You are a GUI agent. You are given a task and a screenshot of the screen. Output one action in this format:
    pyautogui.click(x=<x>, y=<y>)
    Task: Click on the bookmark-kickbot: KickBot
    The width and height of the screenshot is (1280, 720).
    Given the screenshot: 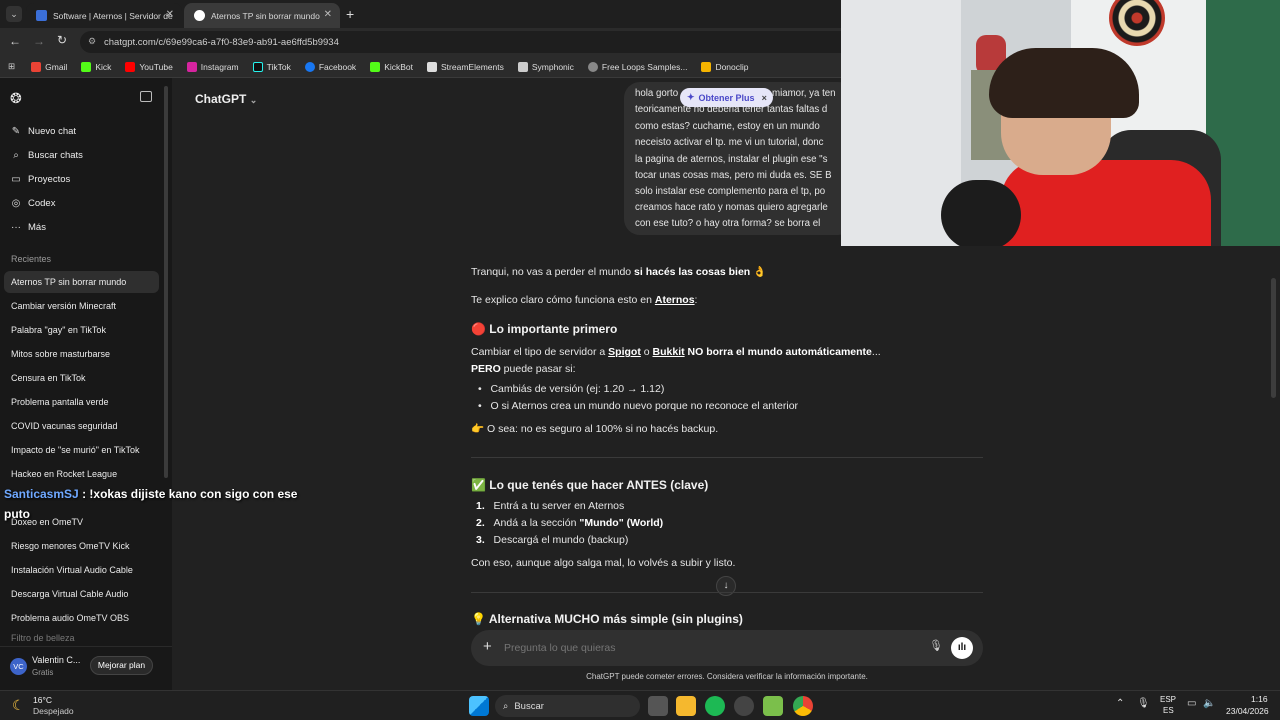 What is the action you would take?
    pyautogui.click(x=391, y=66)
    